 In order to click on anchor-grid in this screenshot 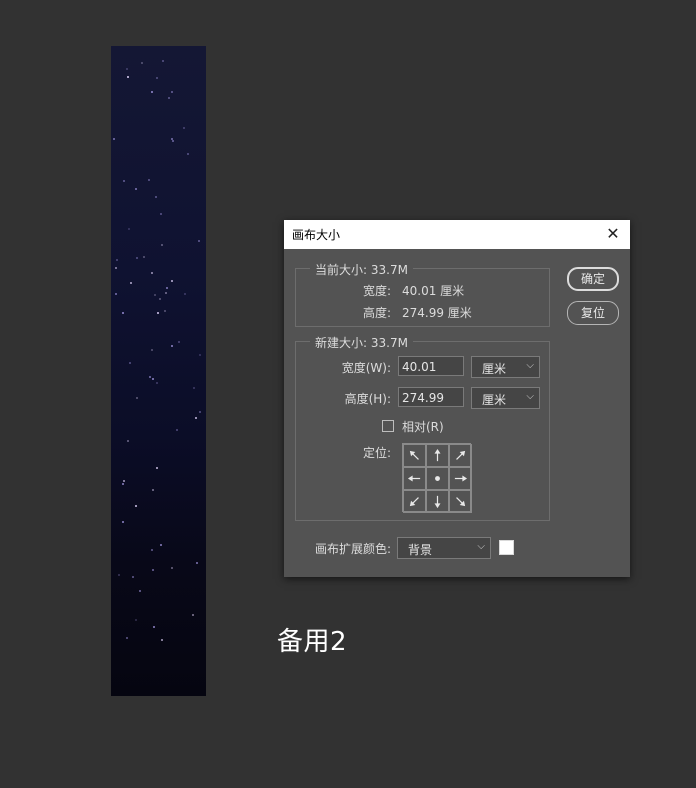, I will do `click(437, 478)`.